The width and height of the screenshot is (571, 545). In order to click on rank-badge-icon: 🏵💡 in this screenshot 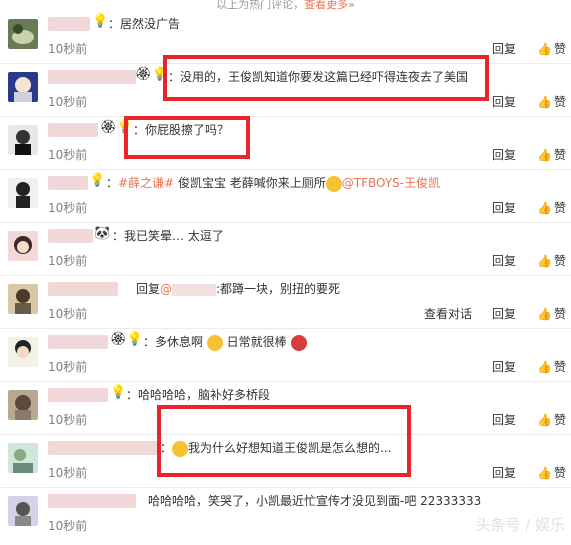, I will do `click(126, 339)`.